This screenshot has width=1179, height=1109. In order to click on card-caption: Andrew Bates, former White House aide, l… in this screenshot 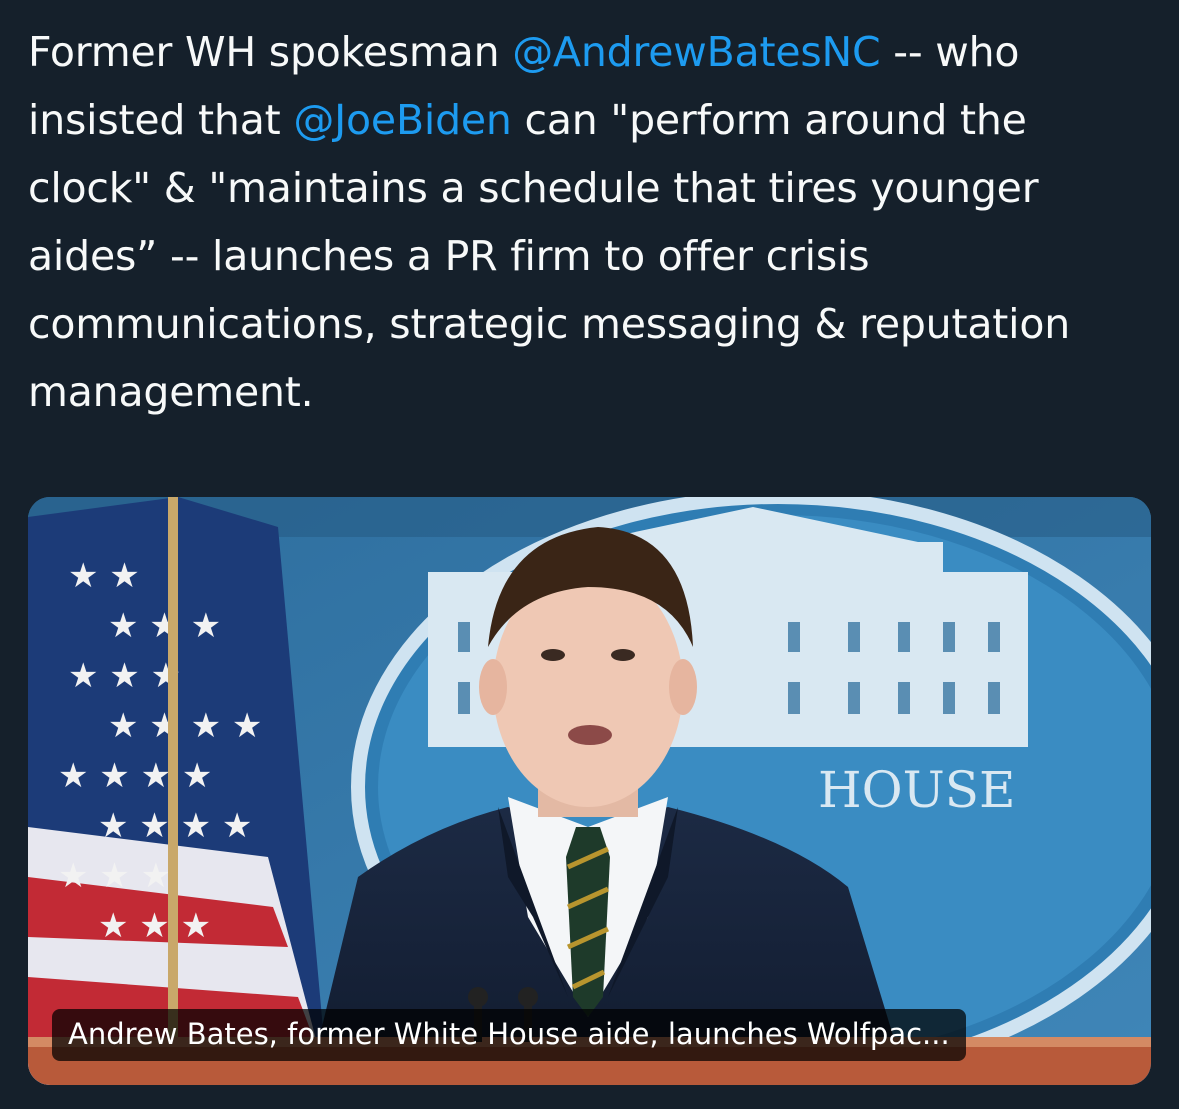, I will do `click(509, 1035)`.